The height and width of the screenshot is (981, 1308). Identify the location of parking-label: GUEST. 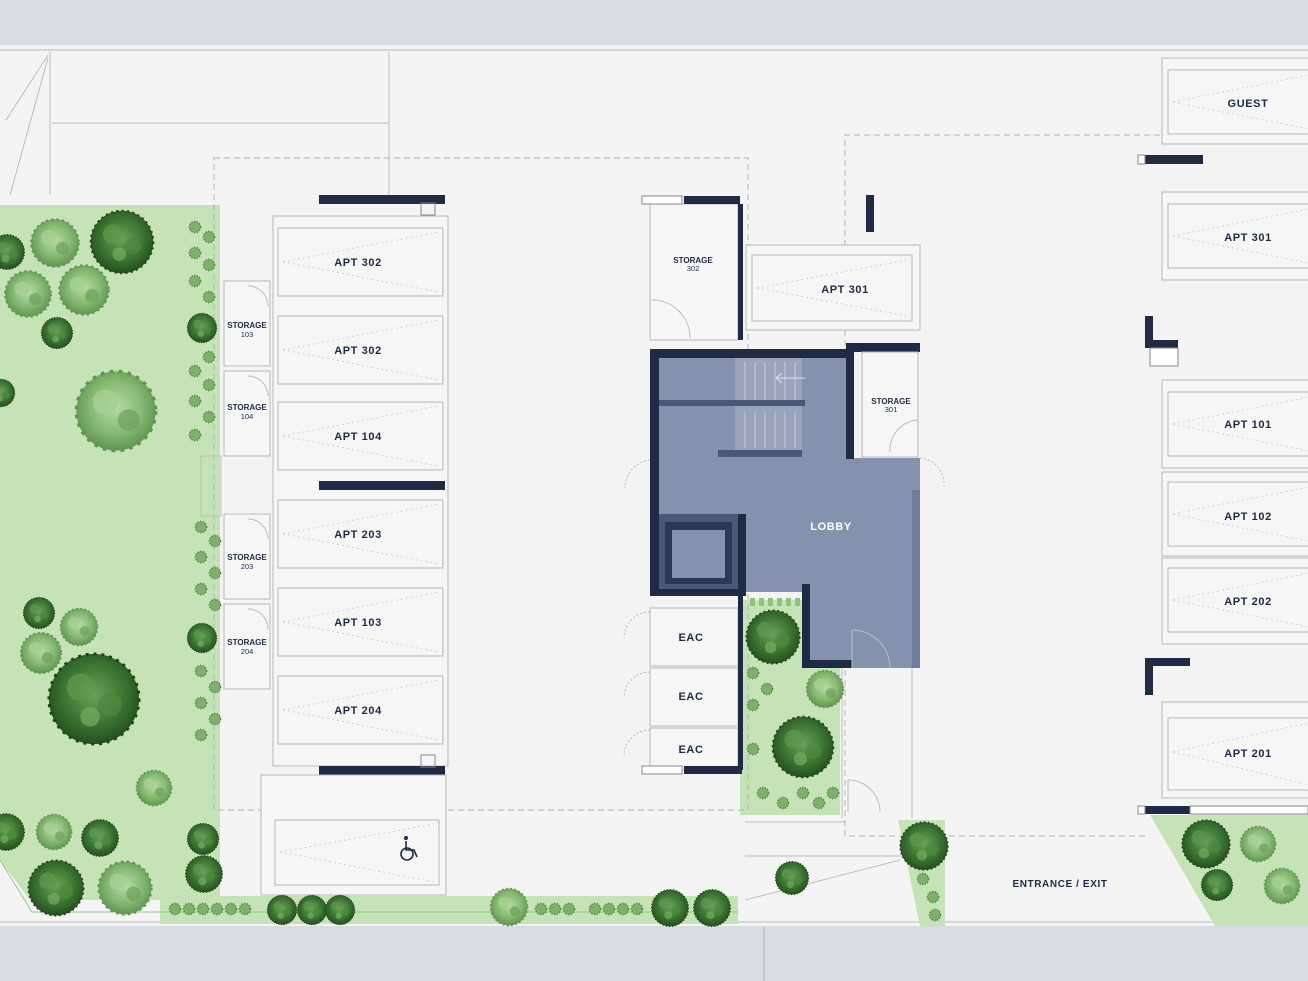
(1248, 104).